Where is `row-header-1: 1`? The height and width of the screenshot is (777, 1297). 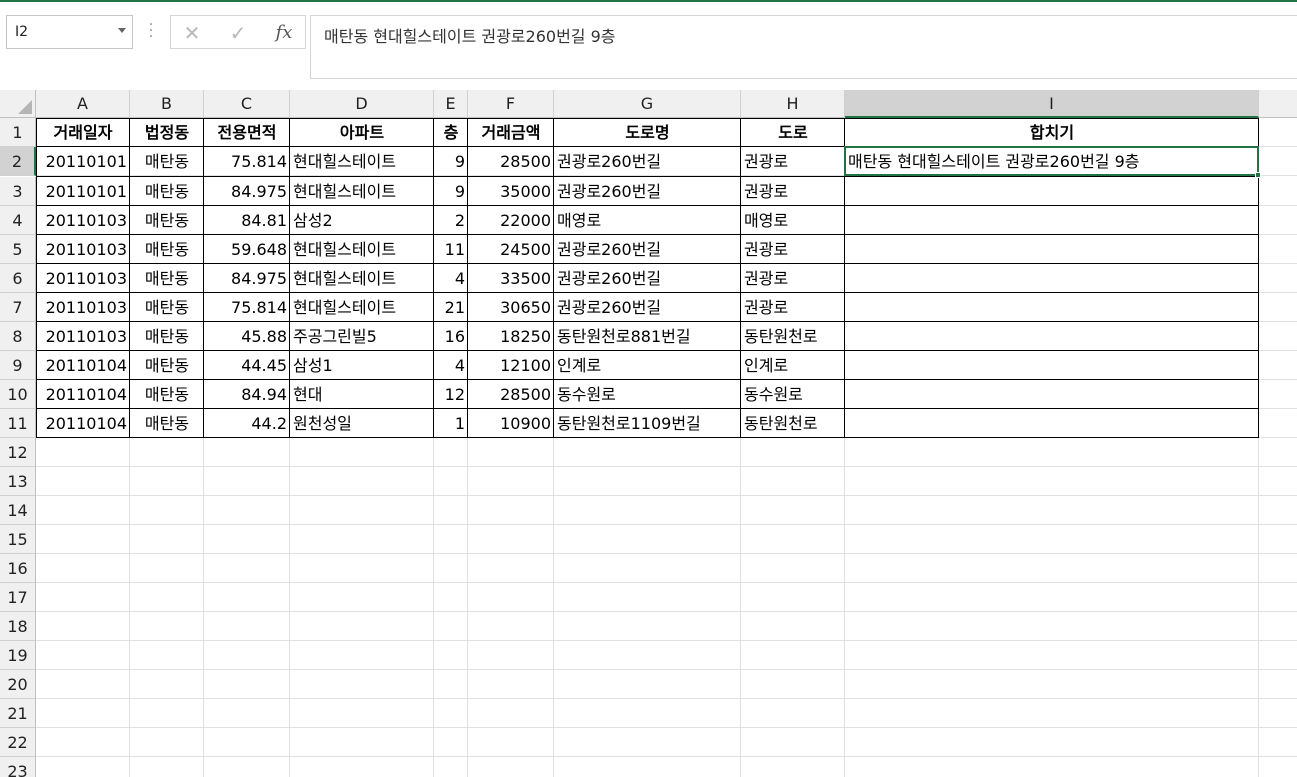
row-header-1: 1 is located at coordinates (18, 132).